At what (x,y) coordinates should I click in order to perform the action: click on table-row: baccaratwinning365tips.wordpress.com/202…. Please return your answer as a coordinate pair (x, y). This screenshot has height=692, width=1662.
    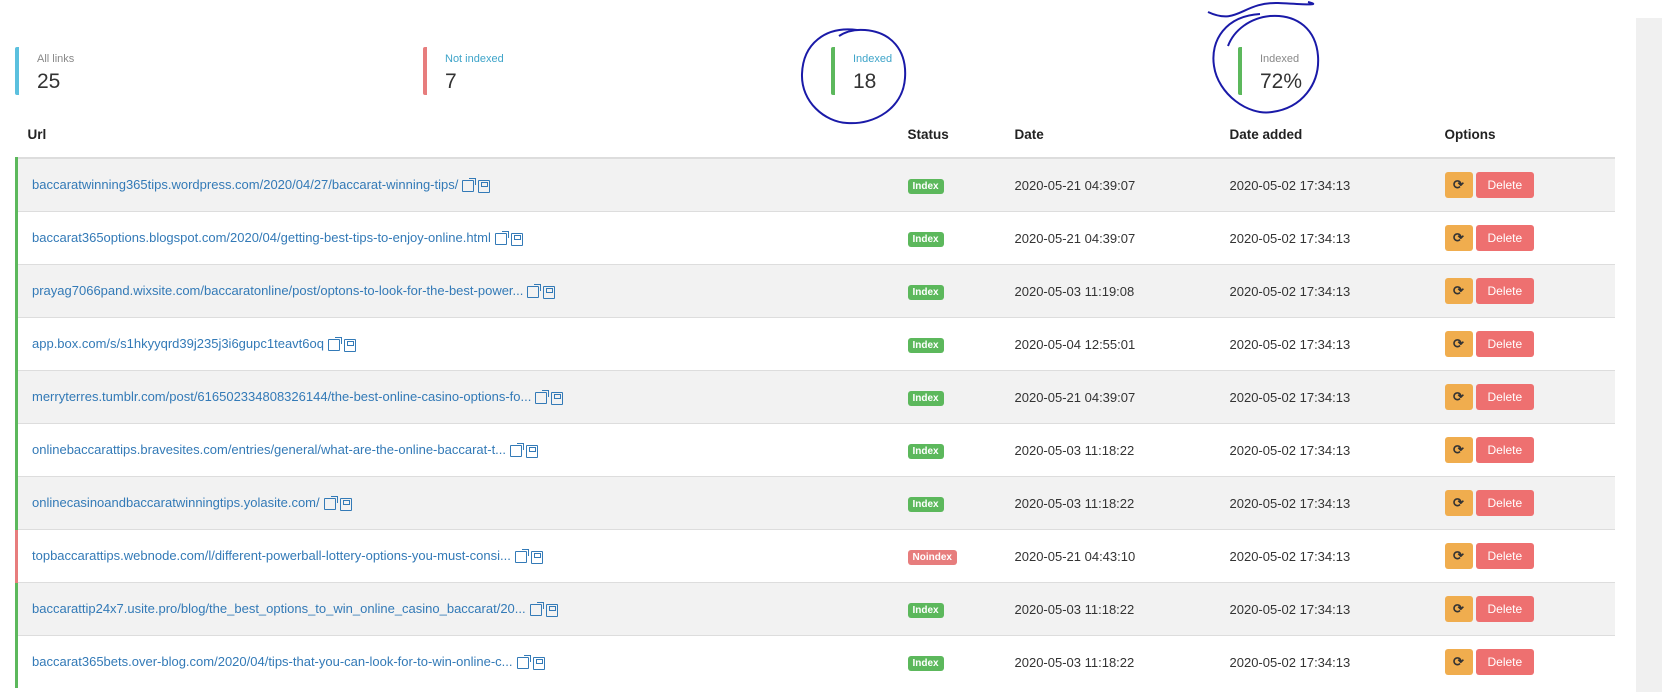
    Looking at the image, I should click on (815, 184).